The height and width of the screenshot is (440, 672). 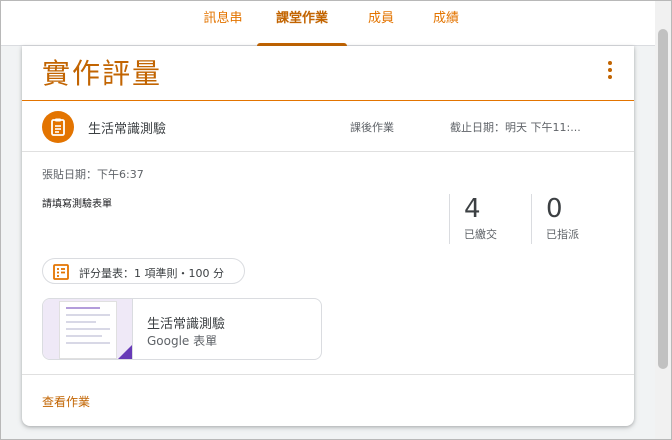 I want to click on turned-in-stat: 4 已繳交, so click(x=473, y=219).